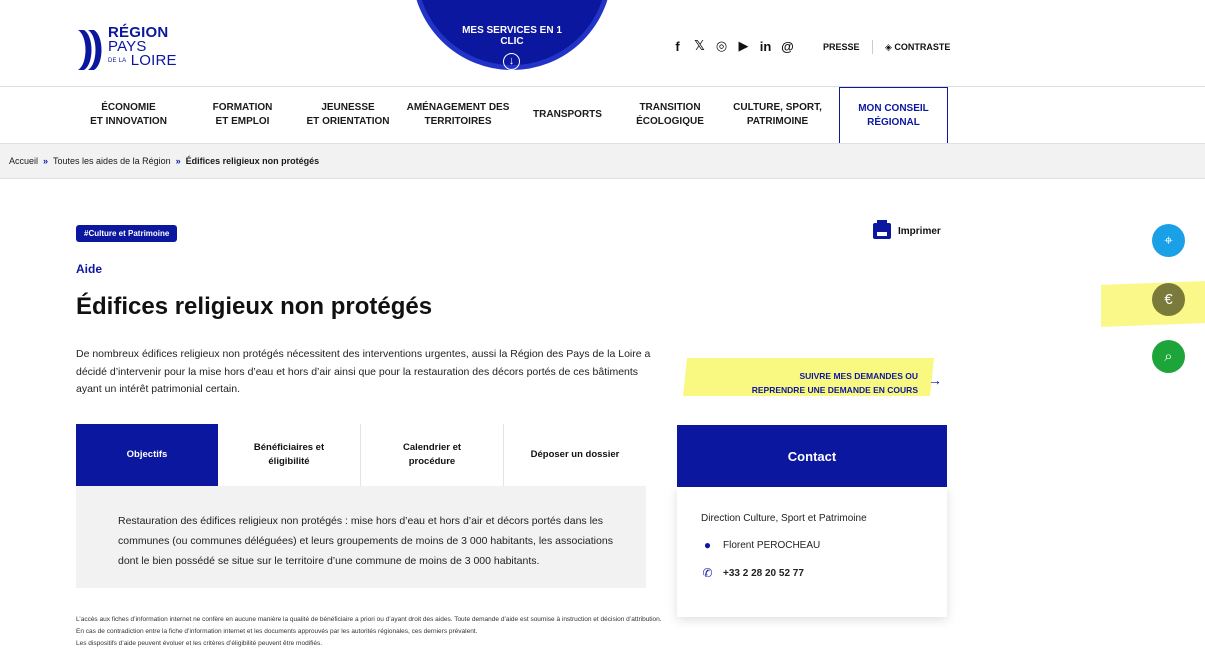 The image size is (1205, 664). Describe the element at coordinates (935, 380) in the screenshot. I see `arrow-right-icon: →` at that location.